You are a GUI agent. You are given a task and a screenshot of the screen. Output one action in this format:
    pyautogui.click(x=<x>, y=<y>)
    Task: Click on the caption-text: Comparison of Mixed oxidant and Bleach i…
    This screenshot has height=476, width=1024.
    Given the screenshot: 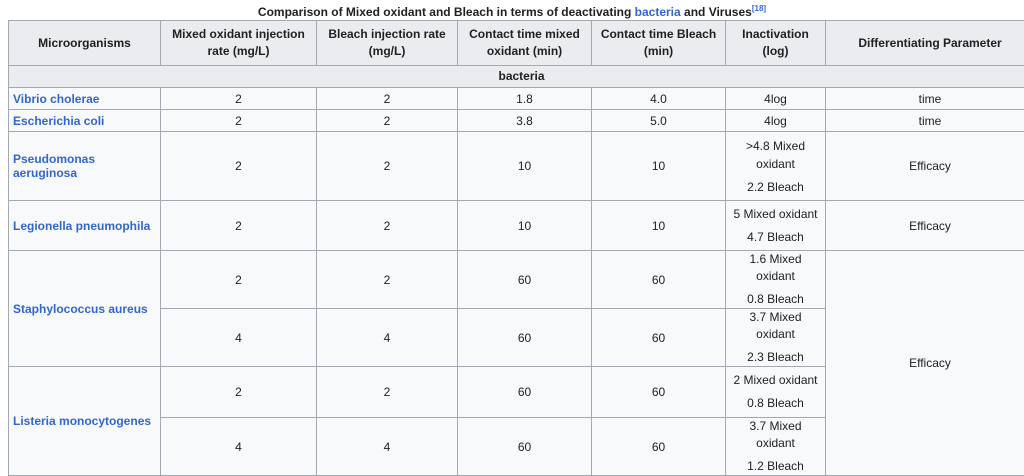 What is the action you would take?
    pyautogui.click(x=446, y=12)
    